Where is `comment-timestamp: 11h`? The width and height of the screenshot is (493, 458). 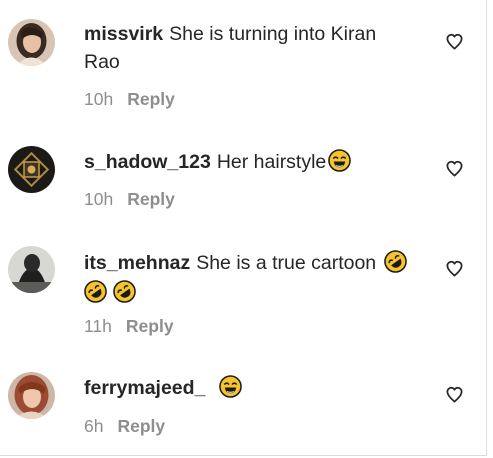 comment-timestamp: 11h is located at coordinates (98, 326).